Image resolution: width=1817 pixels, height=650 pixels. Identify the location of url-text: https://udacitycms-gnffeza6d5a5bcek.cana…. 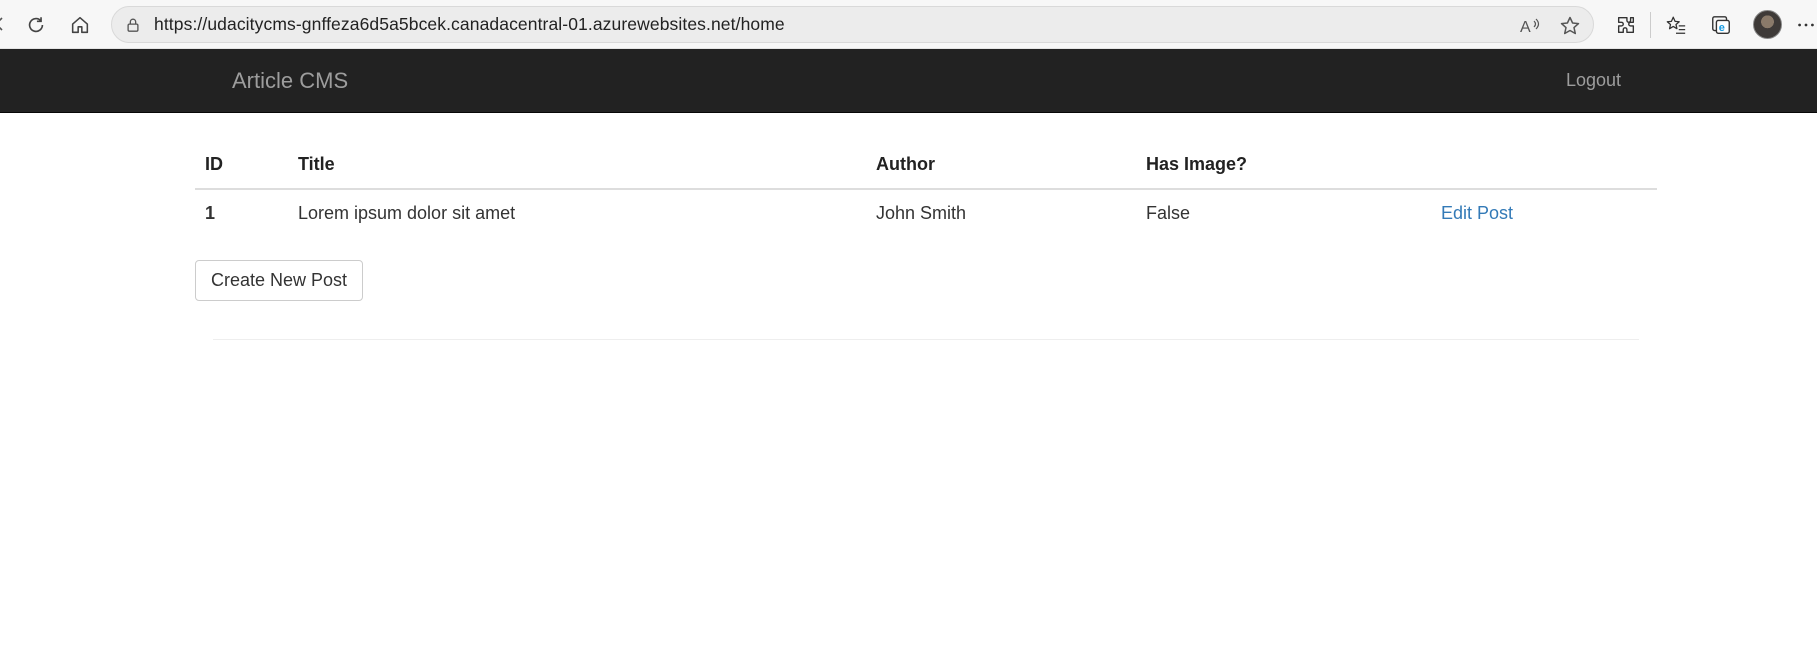
(469, 24).